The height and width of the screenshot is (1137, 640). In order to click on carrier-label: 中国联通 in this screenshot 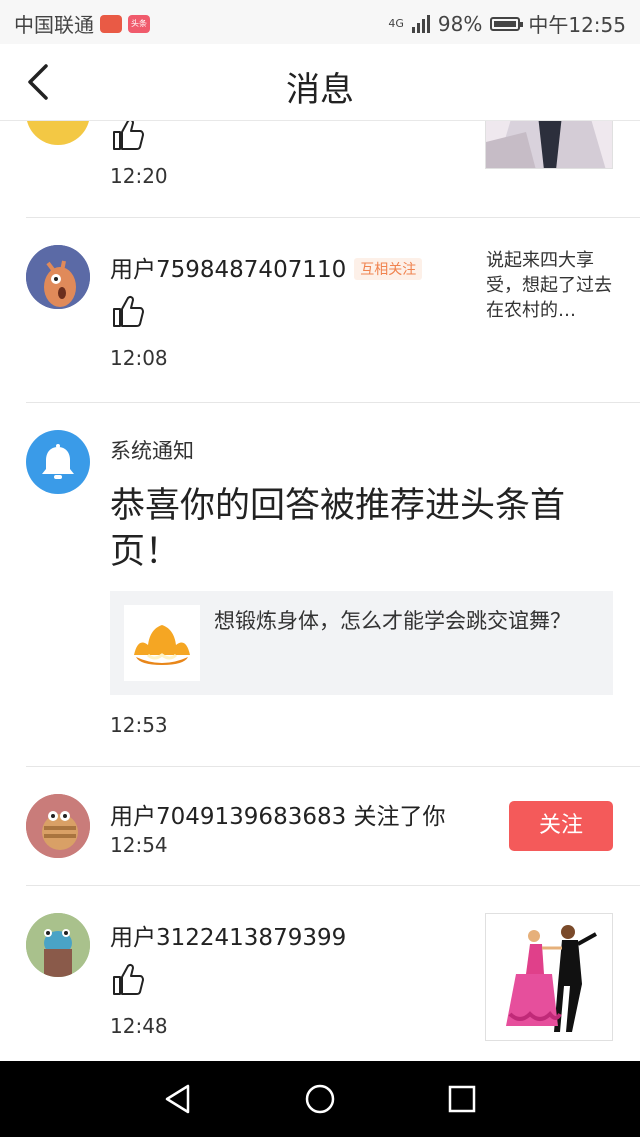, I will do `click(54, 25)`.